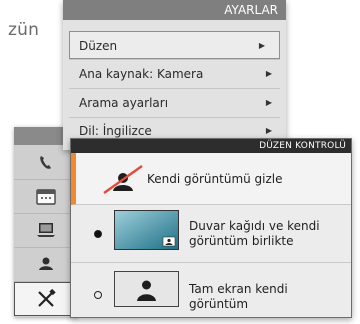 Image resolution: width=360 pixels, height=324 pixels. I want to click on layout-control-title: DÜZEN KONTROLÜ, so click(211, 146).